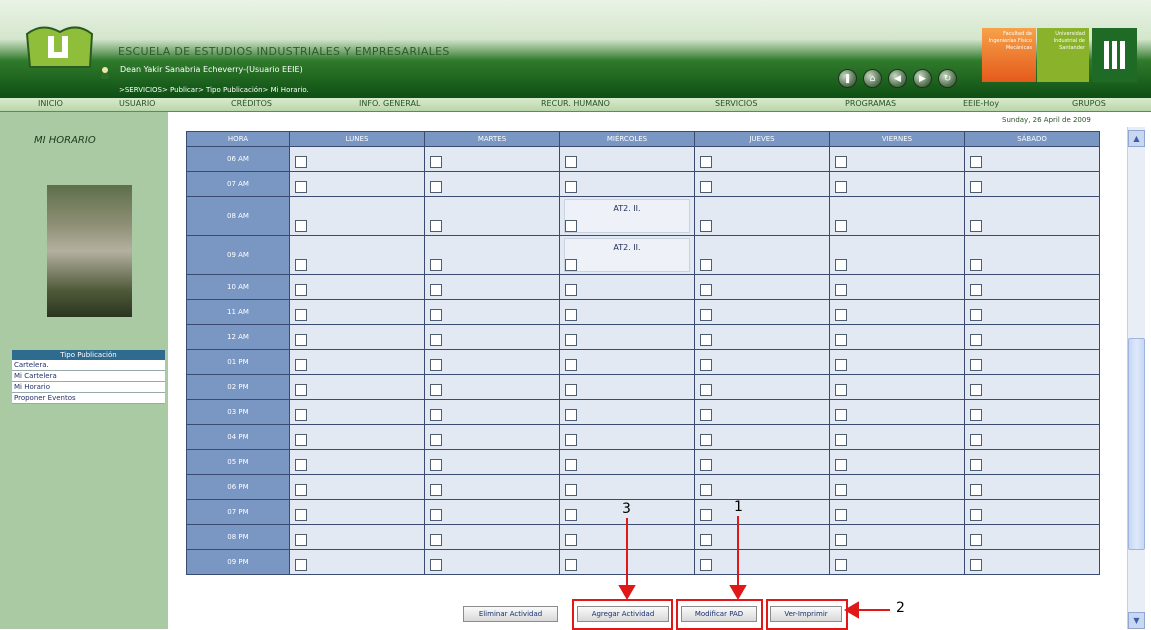  What do you see at coordinates (1136, 138) in the screenshot?
I see `scroll-up-icon: ▲` at bounding box center [1136, 138].